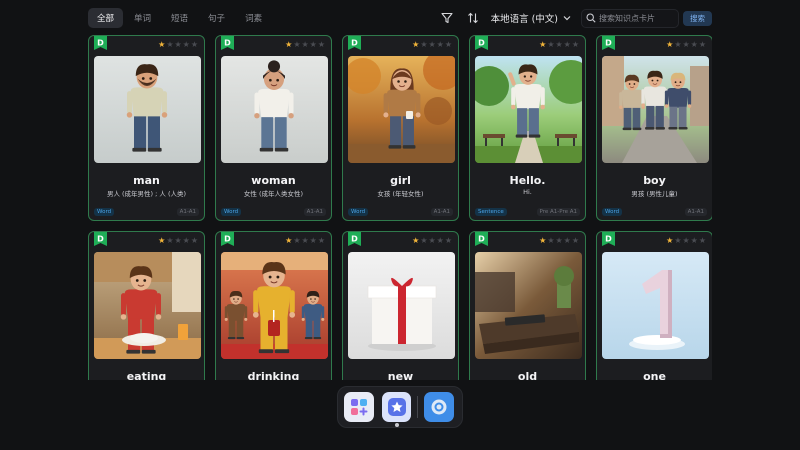  What do you see at coordinates (527, 180) in the screenshot?
I see `card-word: Hello.` at bounding box center [527, 180].